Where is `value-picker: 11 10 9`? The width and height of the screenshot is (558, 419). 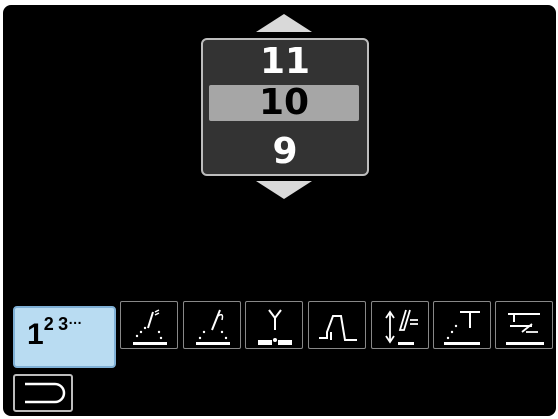
value-picker: 11 10 9 is located at coordinates (285, 107).